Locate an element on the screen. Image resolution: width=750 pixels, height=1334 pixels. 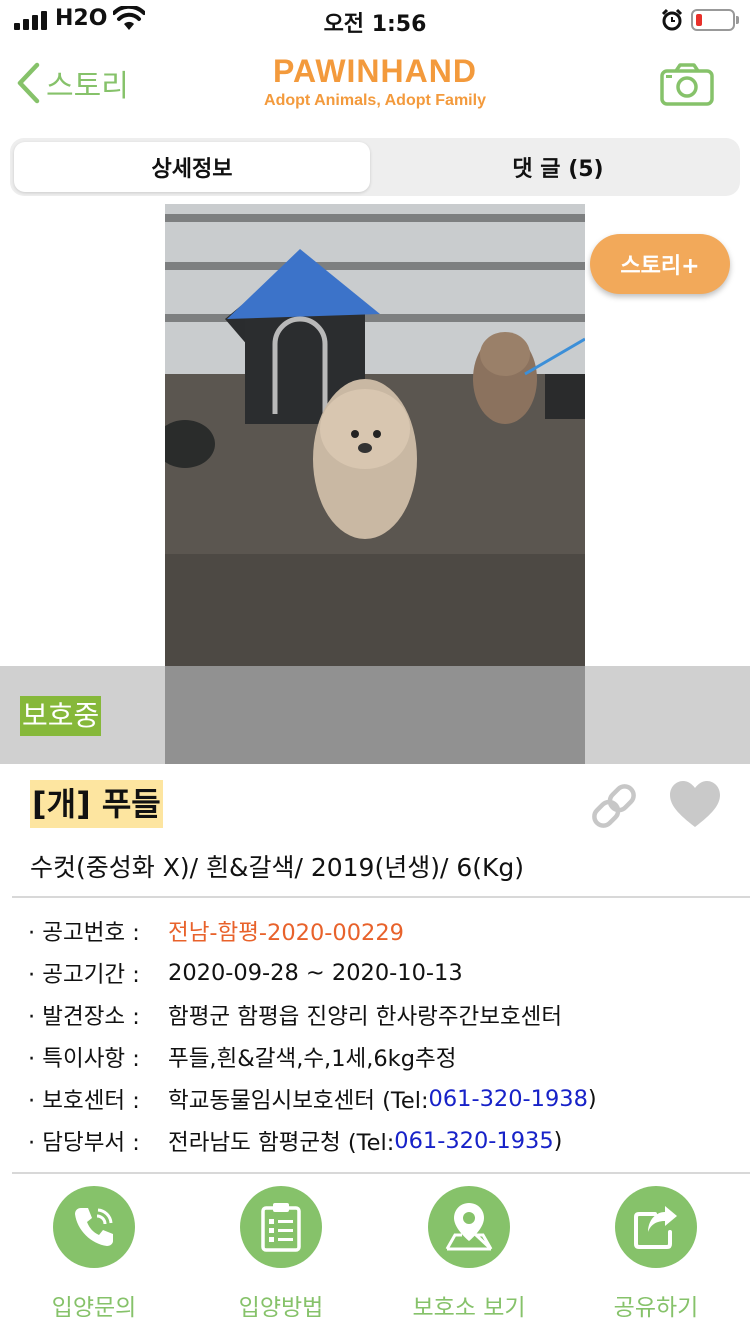
department-phone-link: 061-320-1935 is located at coordinates (473, 1141).